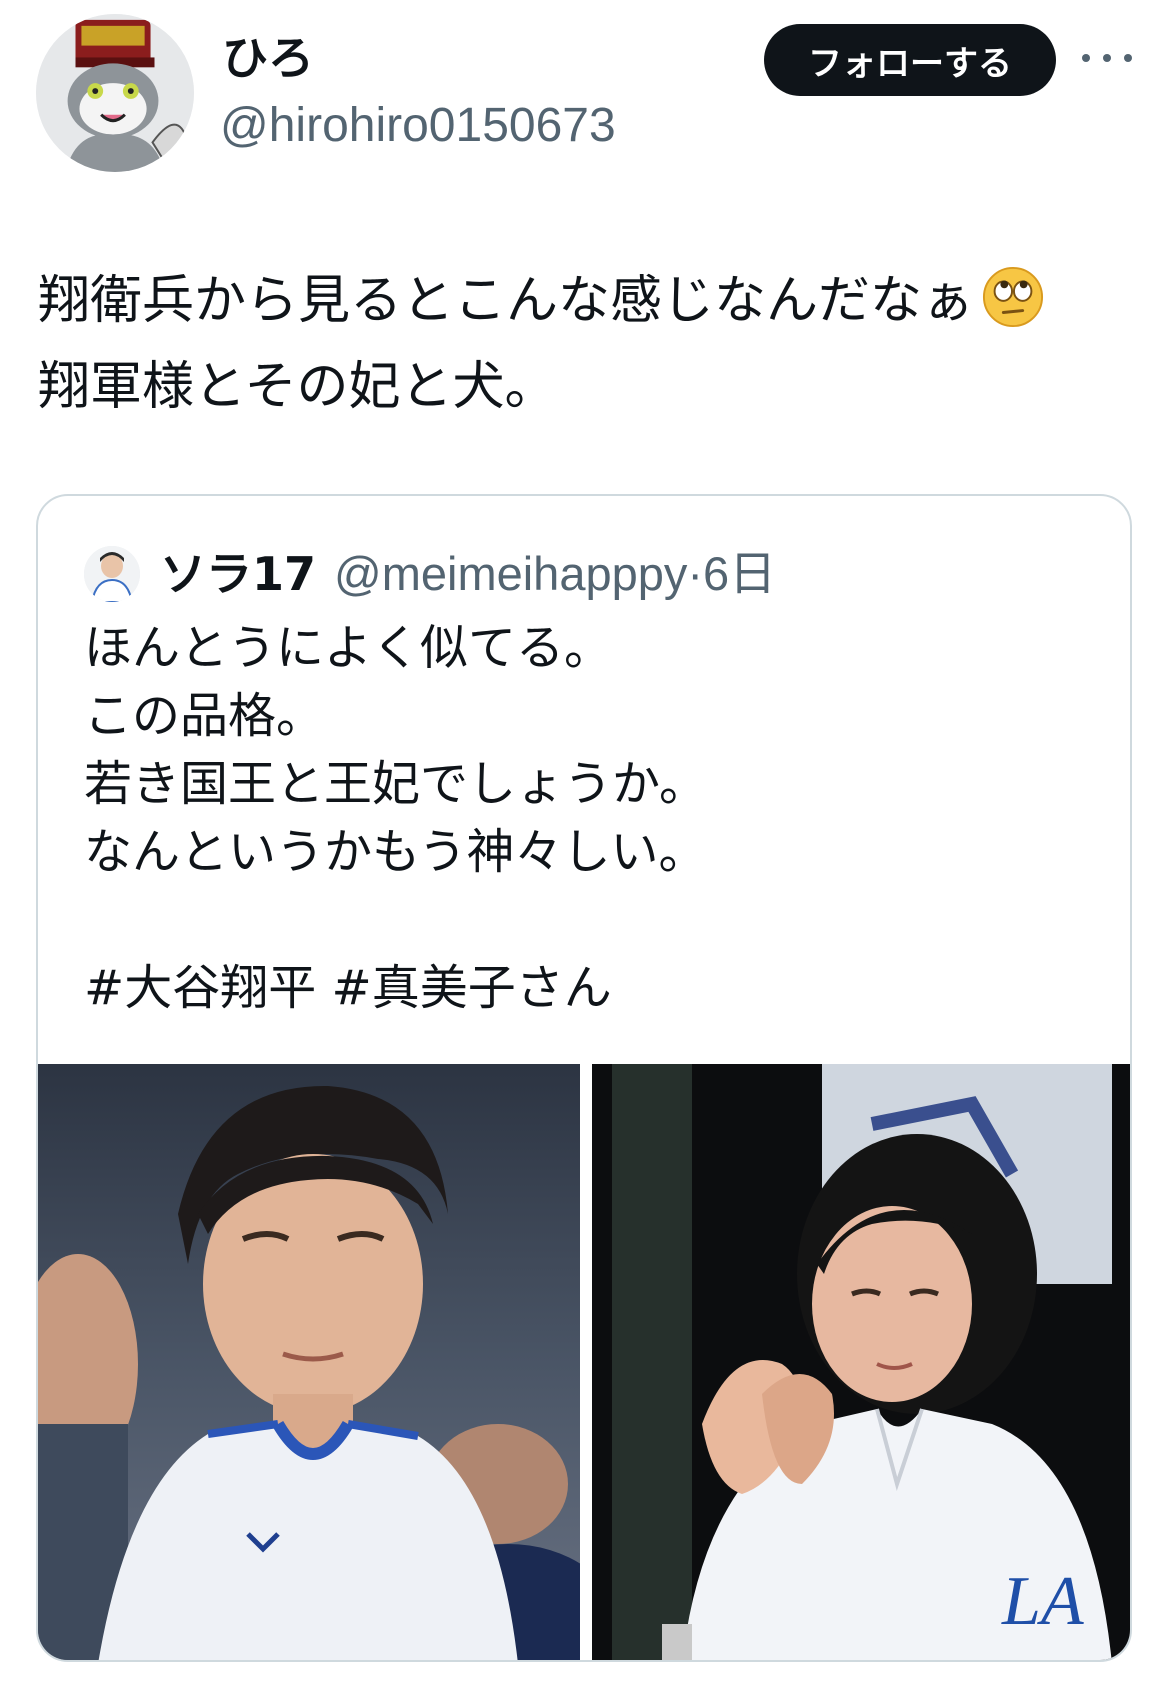 The height and width of the screenshot is (1698, 1170). What do you see at coordinates (739, 573) in the screenshot?
I see `quoted-time: 6日` at bounding box center [739, 573].